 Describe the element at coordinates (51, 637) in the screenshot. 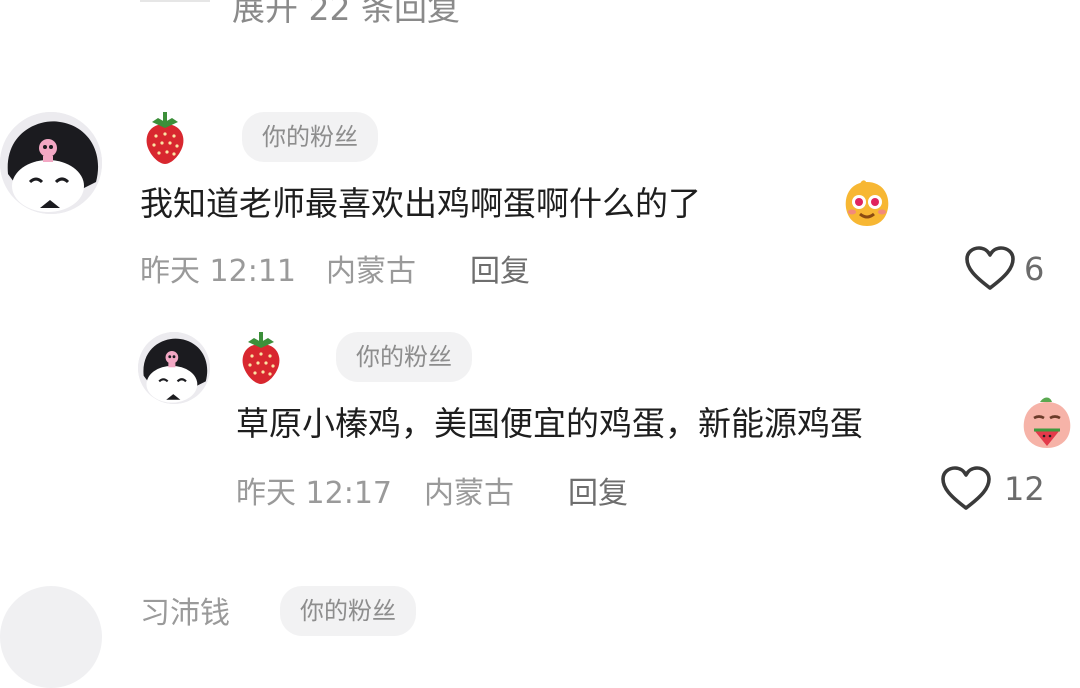

I see `next-comment-avatar` at that location.